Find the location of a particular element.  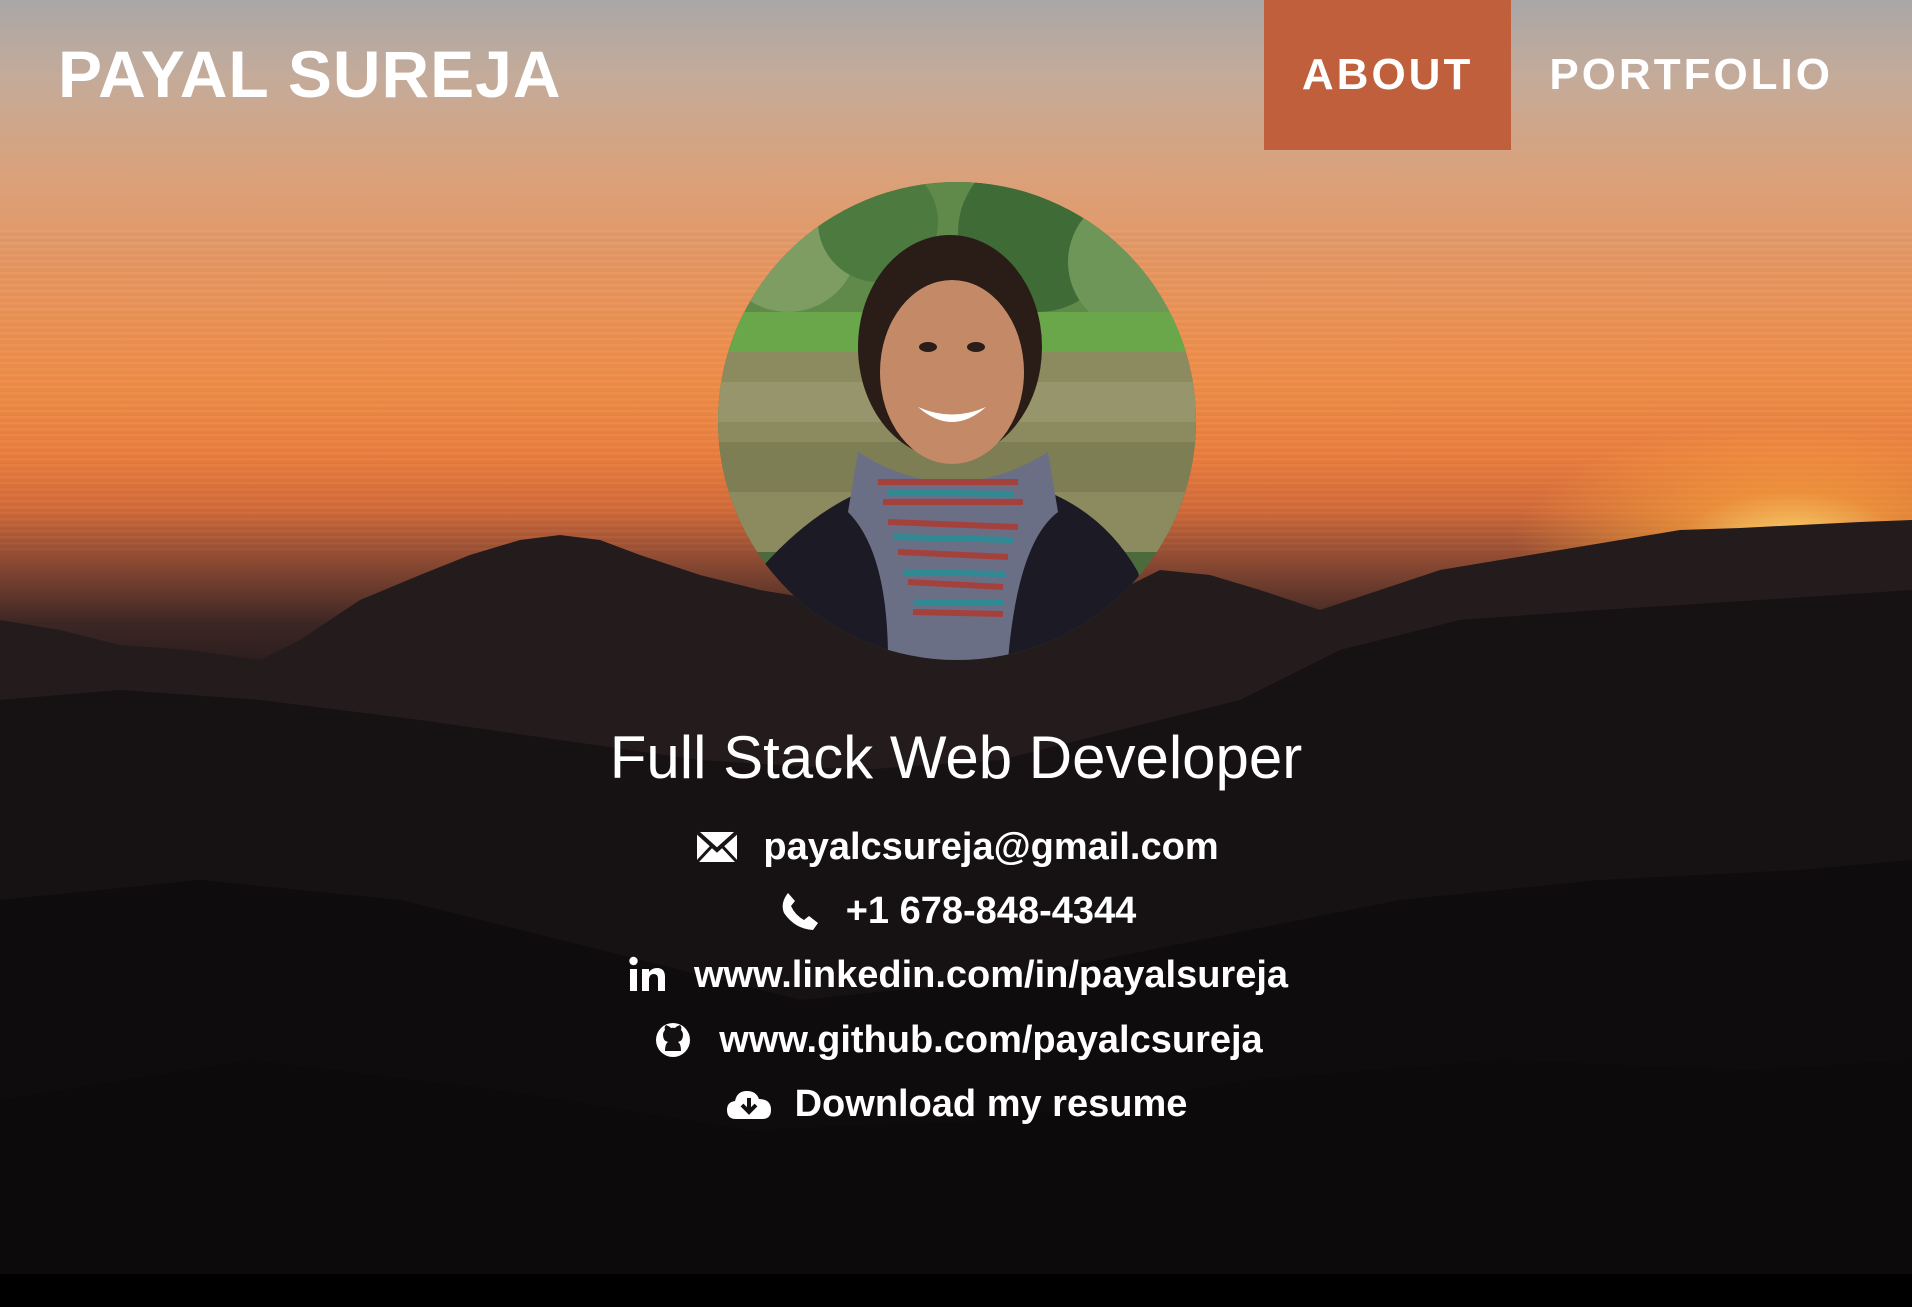

phone-icon is located at coordinates (800, 911).